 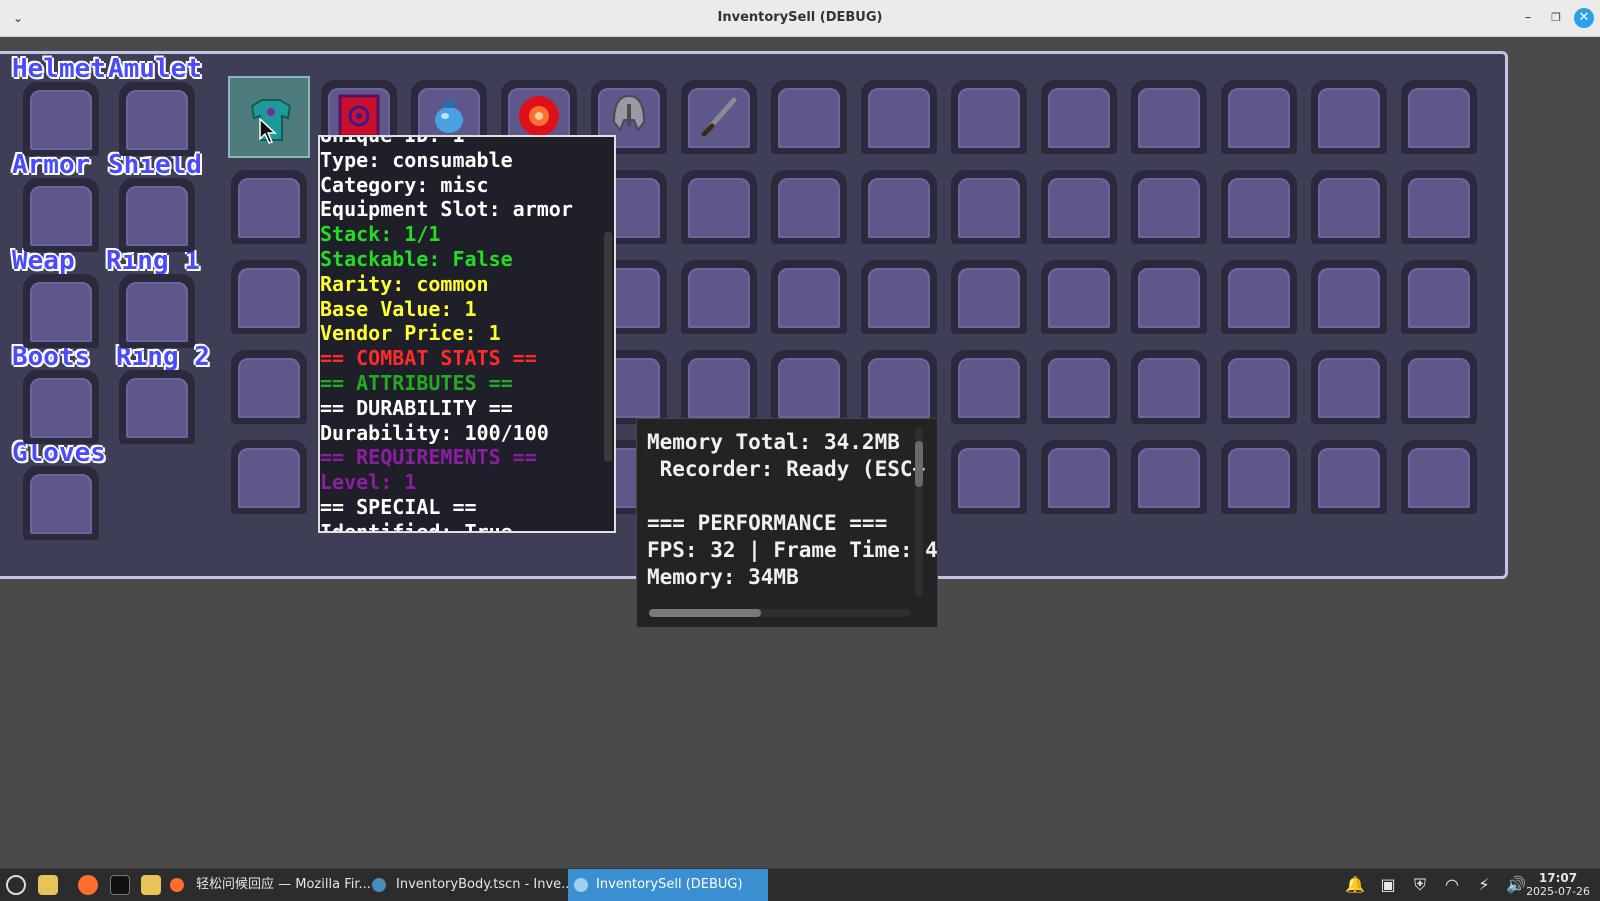 What do you see at coordinates (416, 159) in the screenshot?
I see `tooltip-line: Type: consumable` at bounding box center [416, 159].